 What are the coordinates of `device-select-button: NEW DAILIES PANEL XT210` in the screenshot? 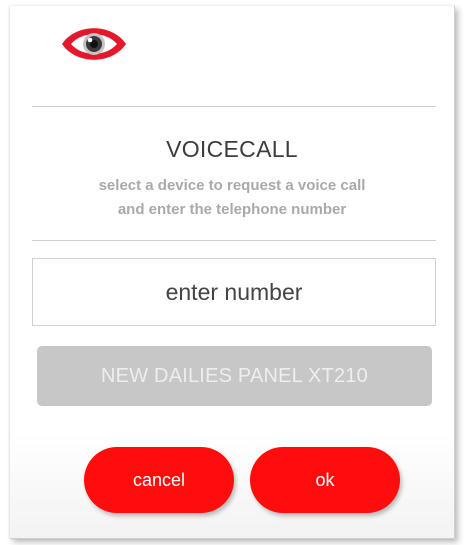 It's located at (234, 376).